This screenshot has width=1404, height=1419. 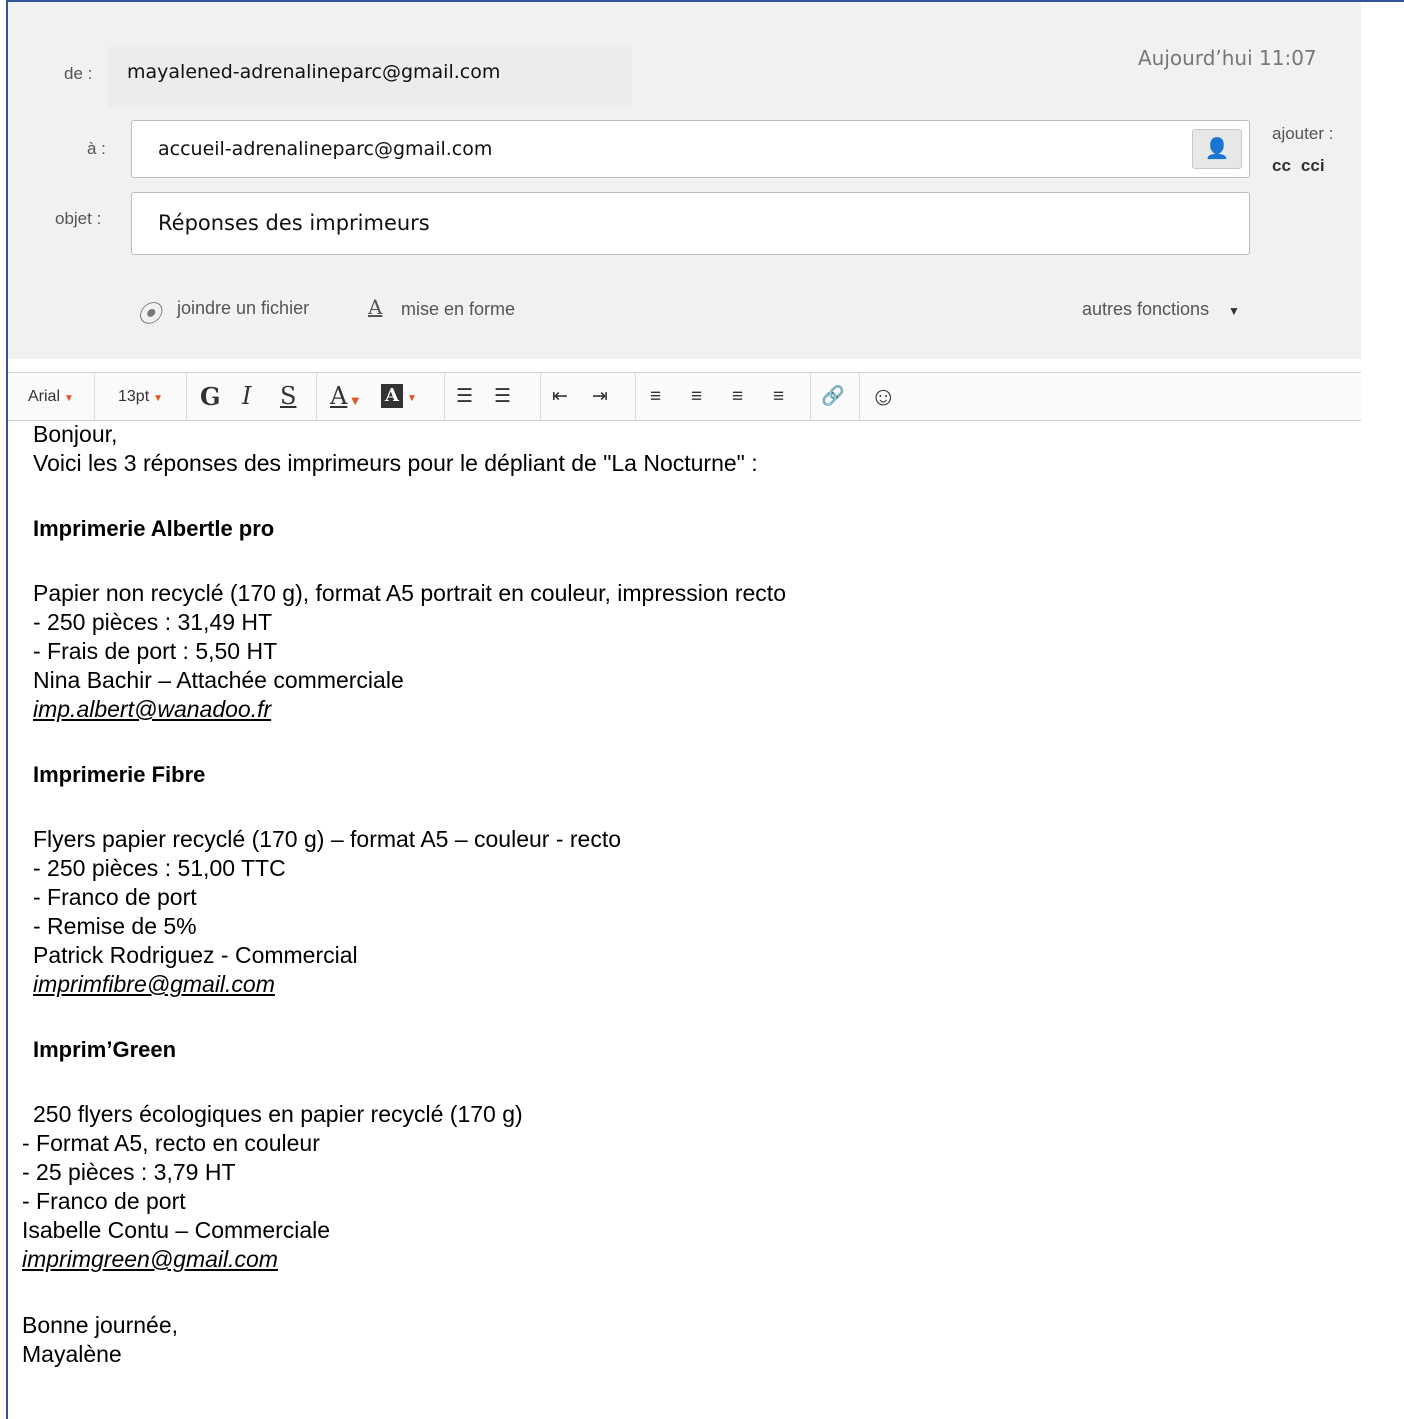 What do you see at coordinates (51, 396) in the screenshot?
I see `font-family-select: Arial ▼` at bounding box center [51, 396].